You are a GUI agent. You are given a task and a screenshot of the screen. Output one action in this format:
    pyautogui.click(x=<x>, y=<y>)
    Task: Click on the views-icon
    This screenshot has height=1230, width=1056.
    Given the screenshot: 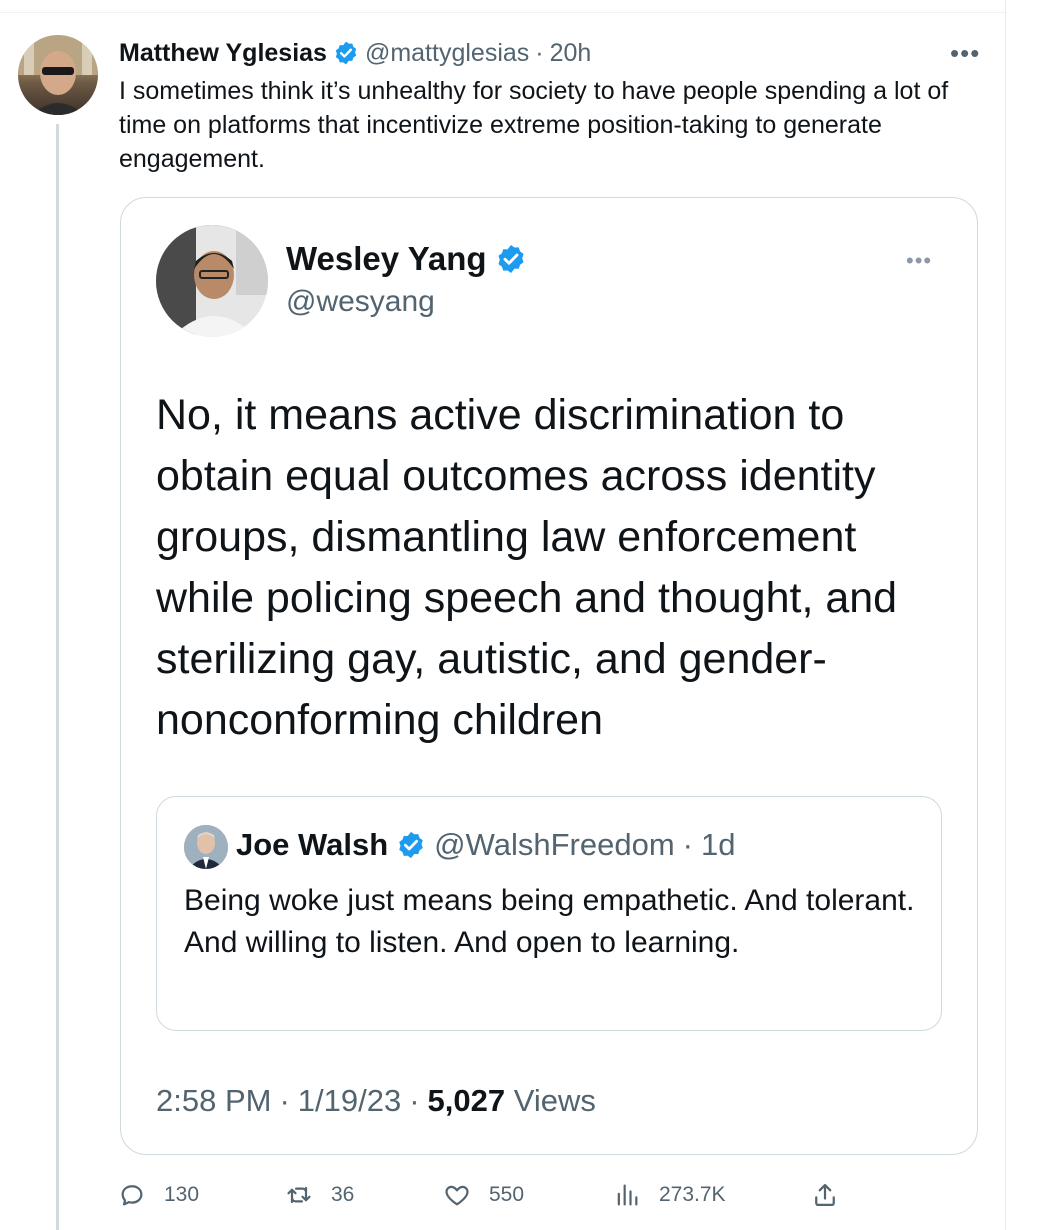 What is the action you would take?
    pyautogui.click(x=627, y=1195)
    